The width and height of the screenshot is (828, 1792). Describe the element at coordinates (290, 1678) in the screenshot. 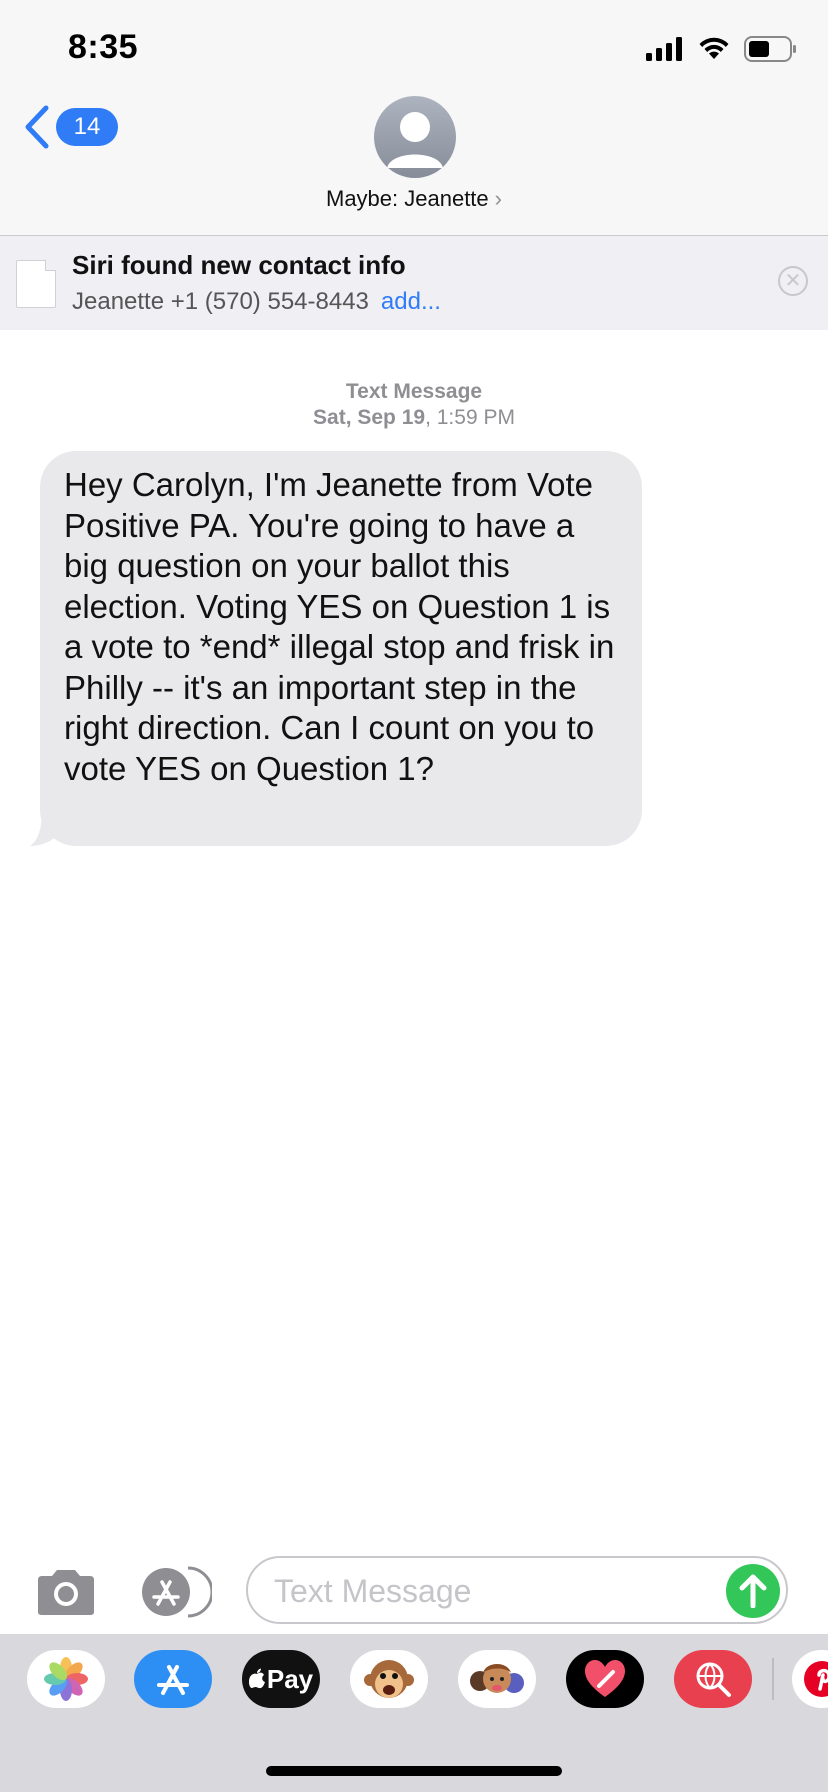

I see `apple-pay-label: Pay` at that location.